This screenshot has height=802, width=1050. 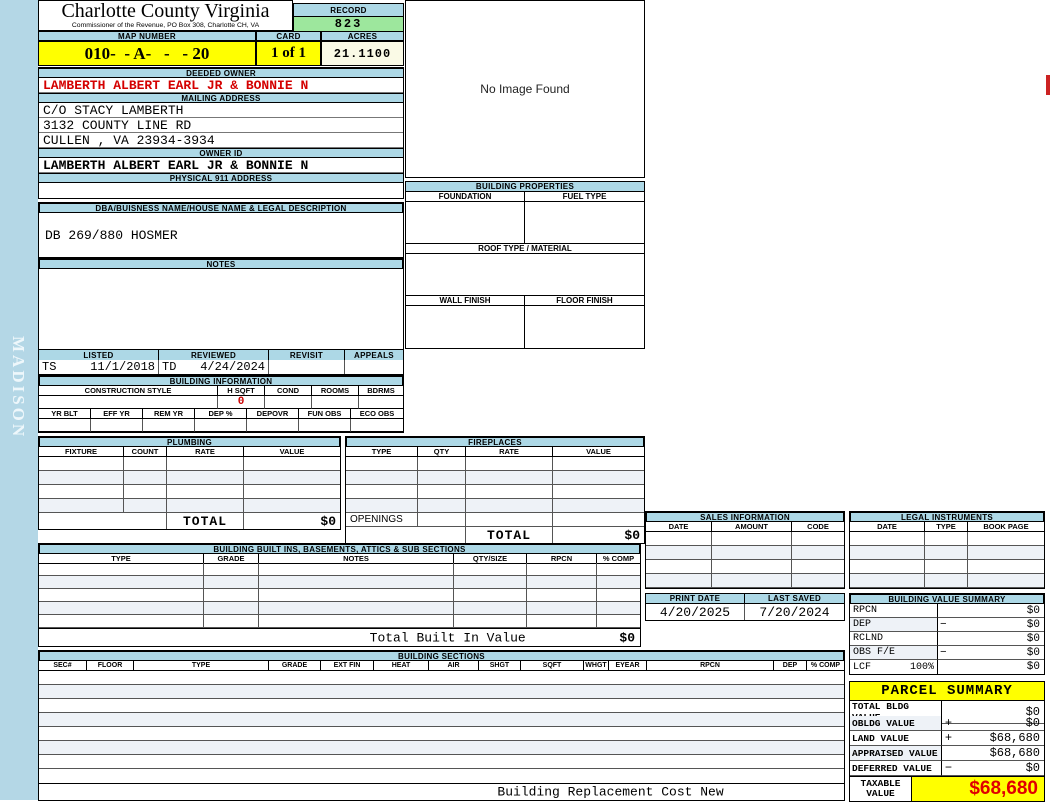 What do you see at coordinates (495, 535) in the screenshot?
I see `fireplaces-total-row: TOTAL $0` at bounding box center [495, 535].